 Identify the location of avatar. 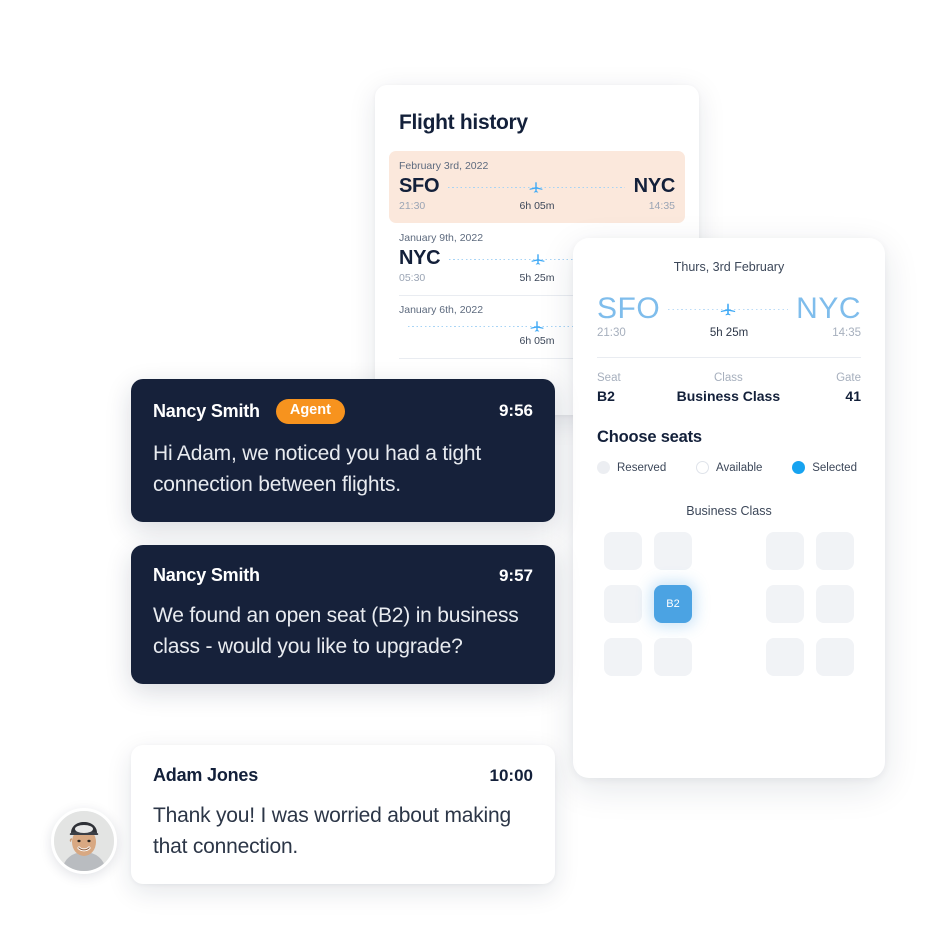
(84, 841).